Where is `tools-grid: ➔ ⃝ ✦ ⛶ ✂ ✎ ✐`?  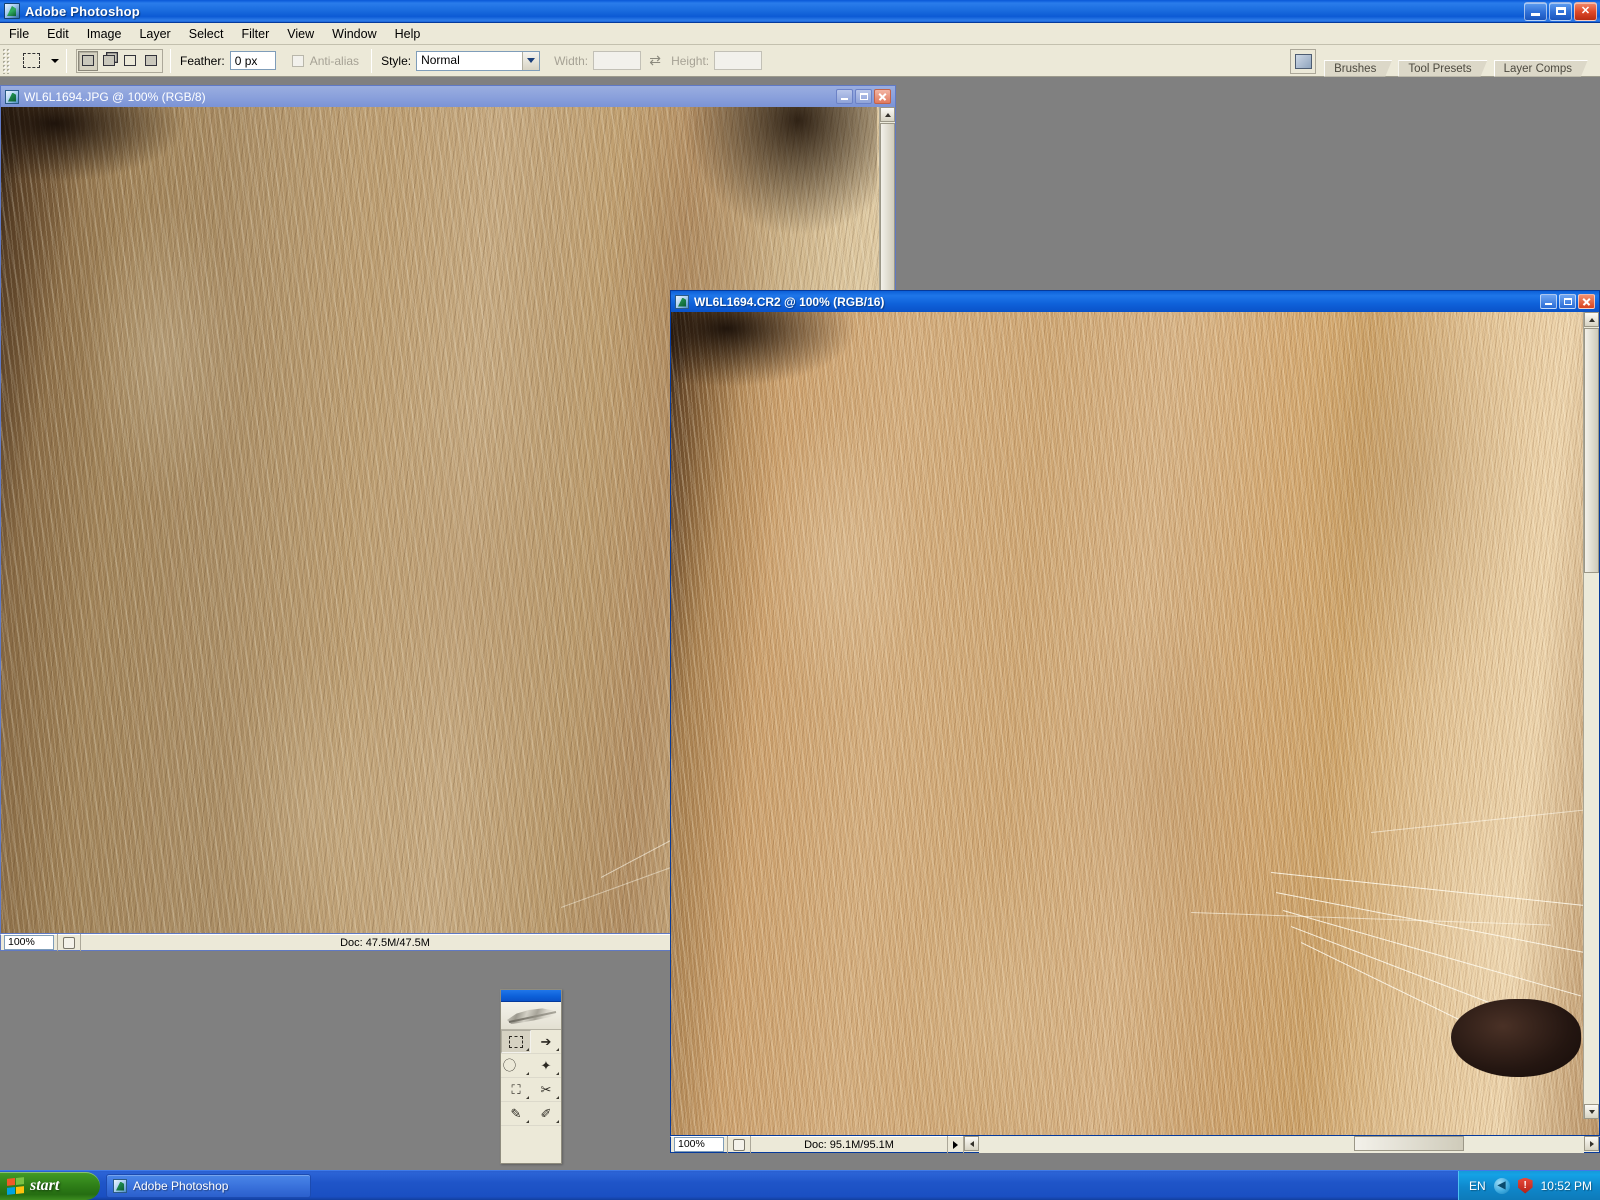
tools-grid: ➔ ⃝ ✦ ⛶ ✂ ✎ ✐ is located at coordinates (531, 1078).